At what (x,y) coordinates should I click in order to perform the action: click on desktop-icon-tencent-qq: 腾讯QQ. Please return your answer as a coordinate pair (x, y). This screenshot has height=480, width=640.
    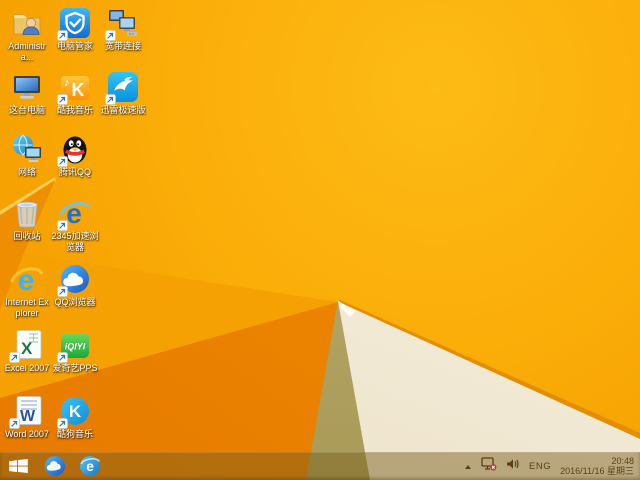
    Looking at the image, I should click on (75, 155).